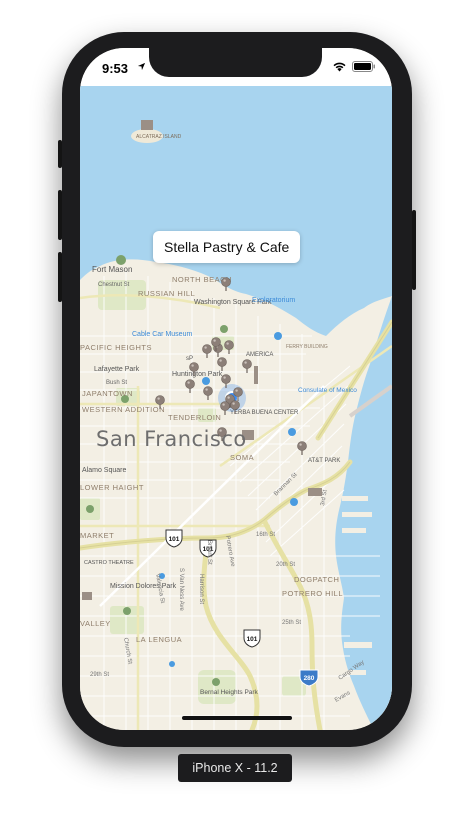 The height and width of the screenshot is (822, 472). I want to click on map-label: AMERICA, so click(259, 355).